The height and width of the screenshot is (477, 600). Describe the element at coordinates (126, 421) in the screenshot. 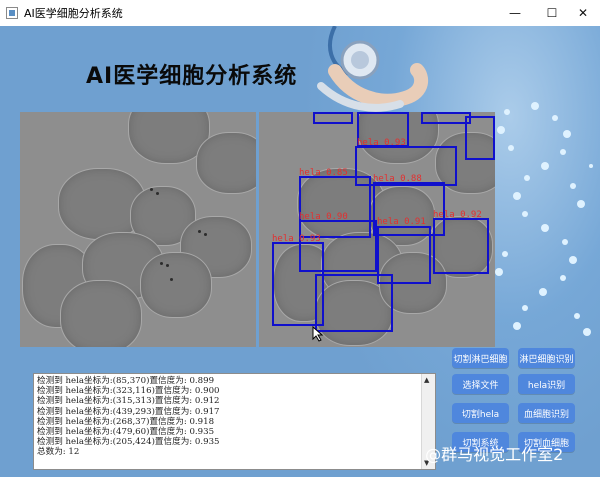

I see `log-line: 检测到 hela坐标为:(268,37)置信度为: 0.918` at that location.